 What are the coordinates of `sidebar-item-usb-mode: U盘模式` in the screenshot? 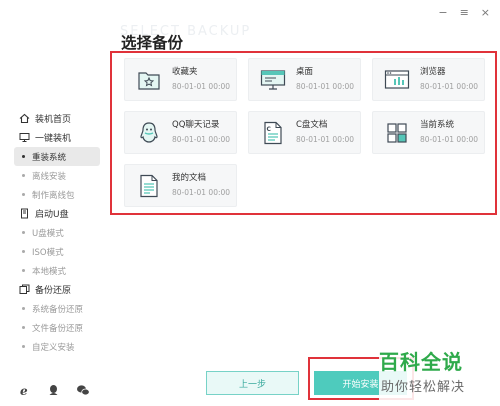 It's located at (54, 232).